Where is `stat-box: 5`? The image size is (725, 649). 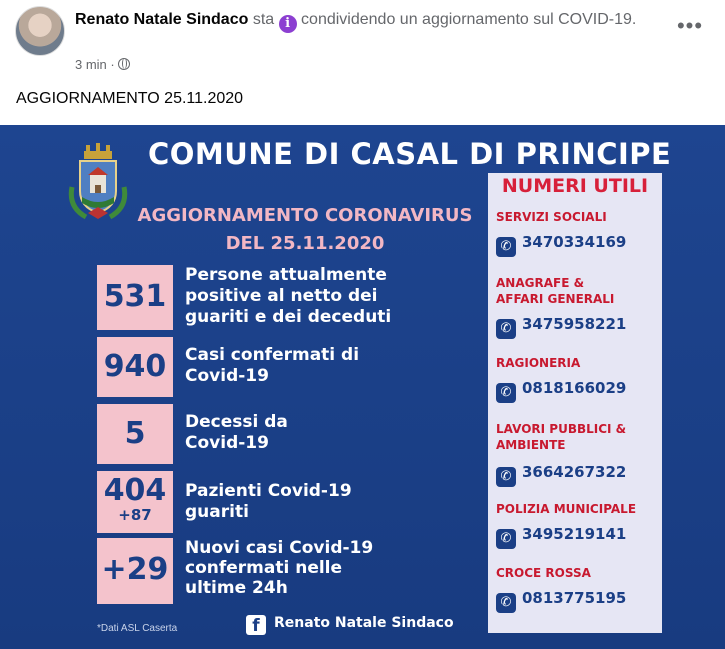
stat-box: 5 is located at coordinates (135, 434).